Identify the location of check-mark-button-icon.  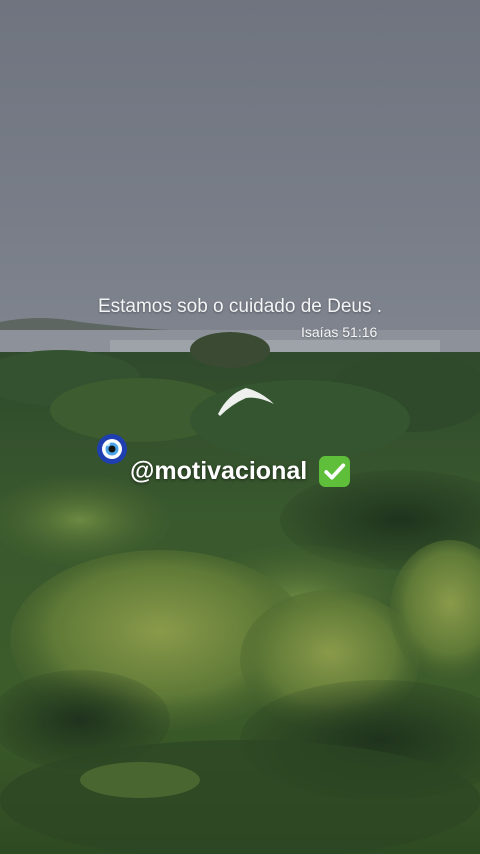
(334, 471).